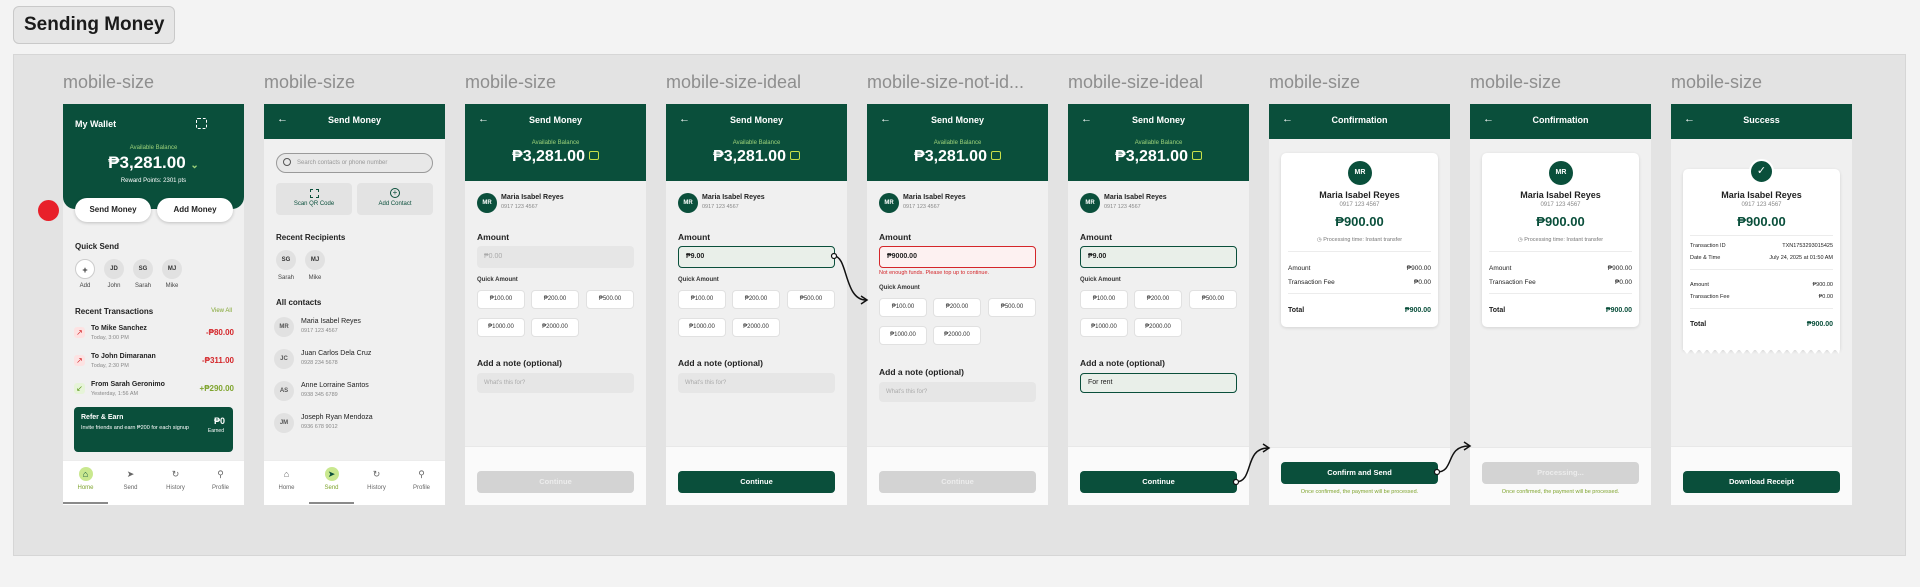 Image resolution: width=1920 pixels, height=587 pixels. I want to click on arrow-in-icon: ↙, so click(79, 388).